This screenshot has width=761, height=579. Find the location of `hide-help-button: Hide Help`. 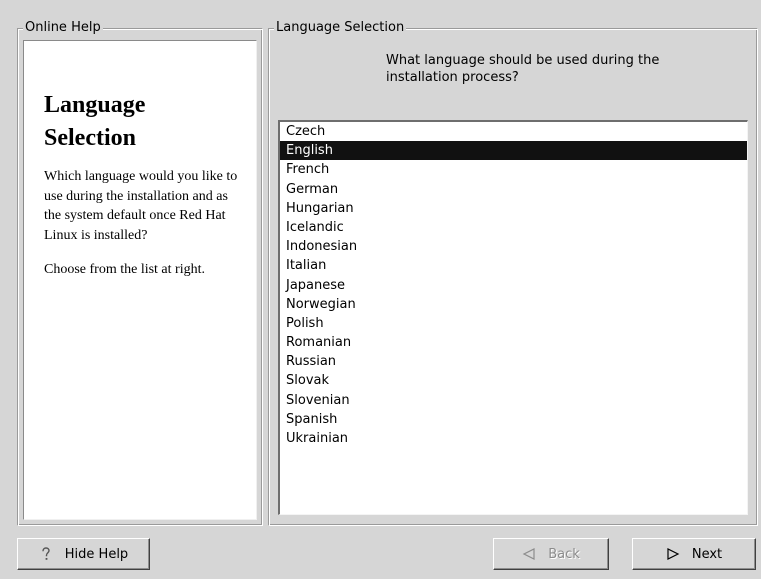

hide-help-button: Hide Help is located at coordinates (83, 554).